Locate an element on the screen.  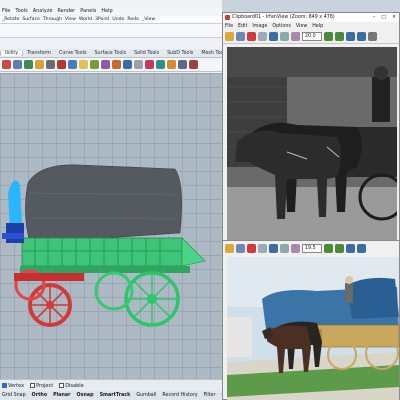
cmd-view: View is located at coordinates (70, 19).